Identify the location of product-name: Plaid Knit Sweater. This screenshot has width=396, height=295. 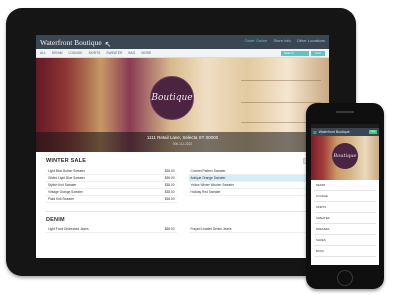
(61, 199).